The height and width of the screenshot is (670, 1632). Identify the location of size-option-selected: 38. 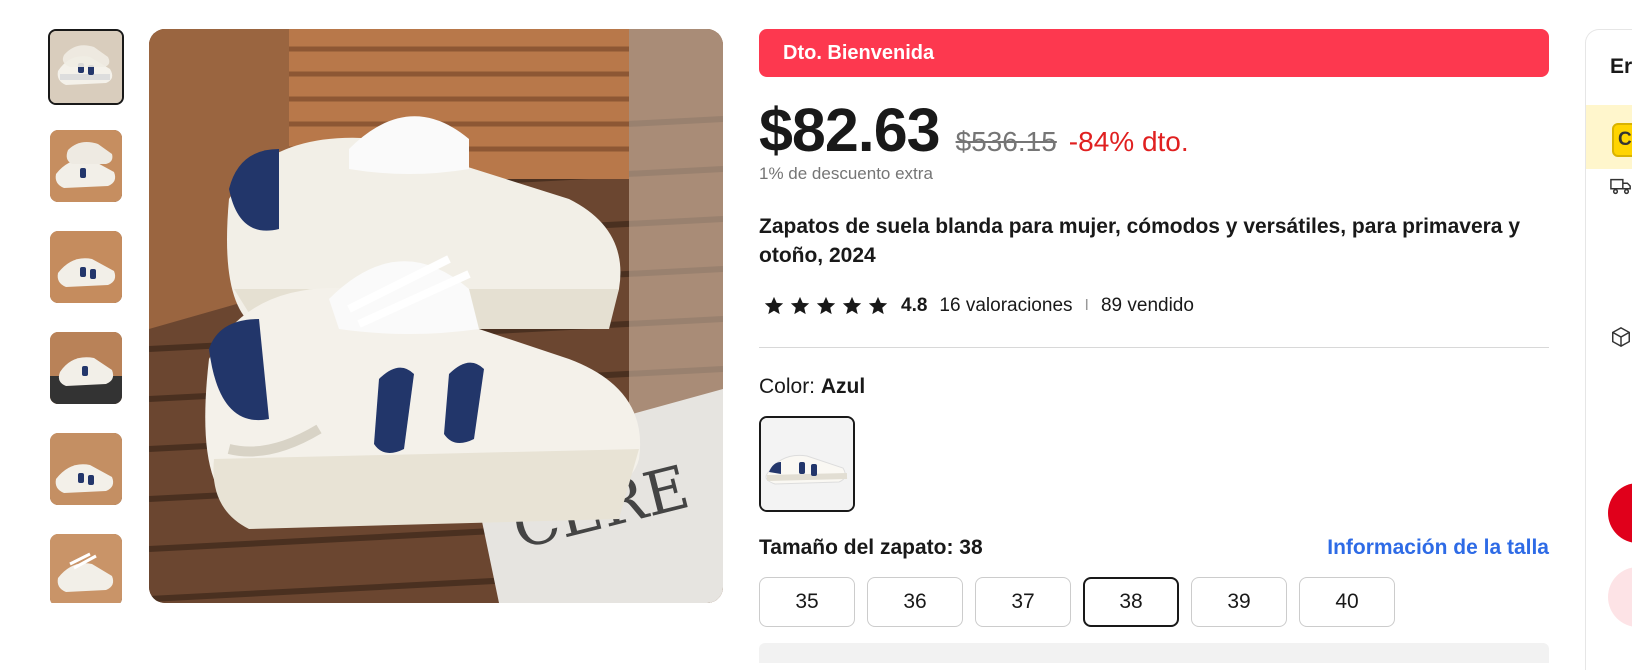
(1131, 602).